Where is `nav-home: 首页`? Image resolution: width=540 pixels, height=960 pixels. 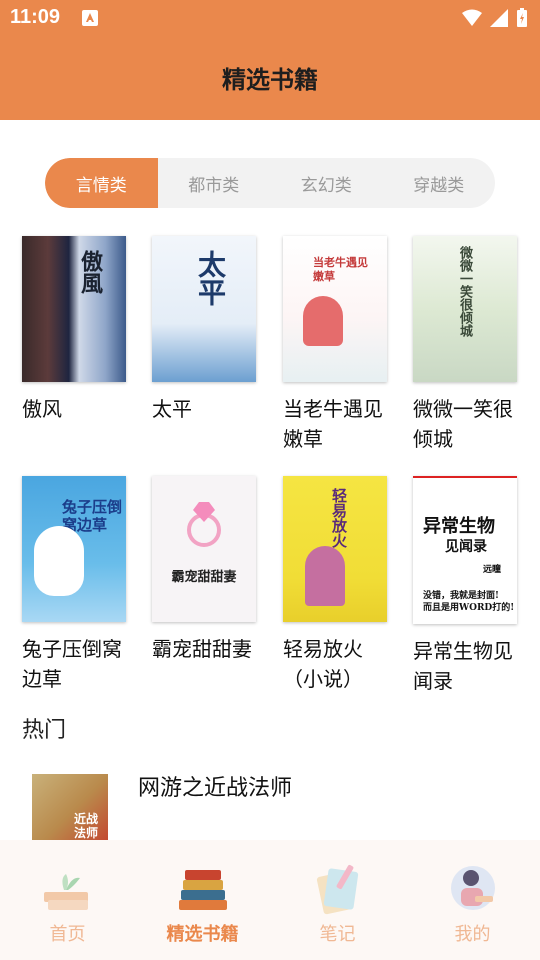 nav-home: 首页 is located at coordinates (67, 900).